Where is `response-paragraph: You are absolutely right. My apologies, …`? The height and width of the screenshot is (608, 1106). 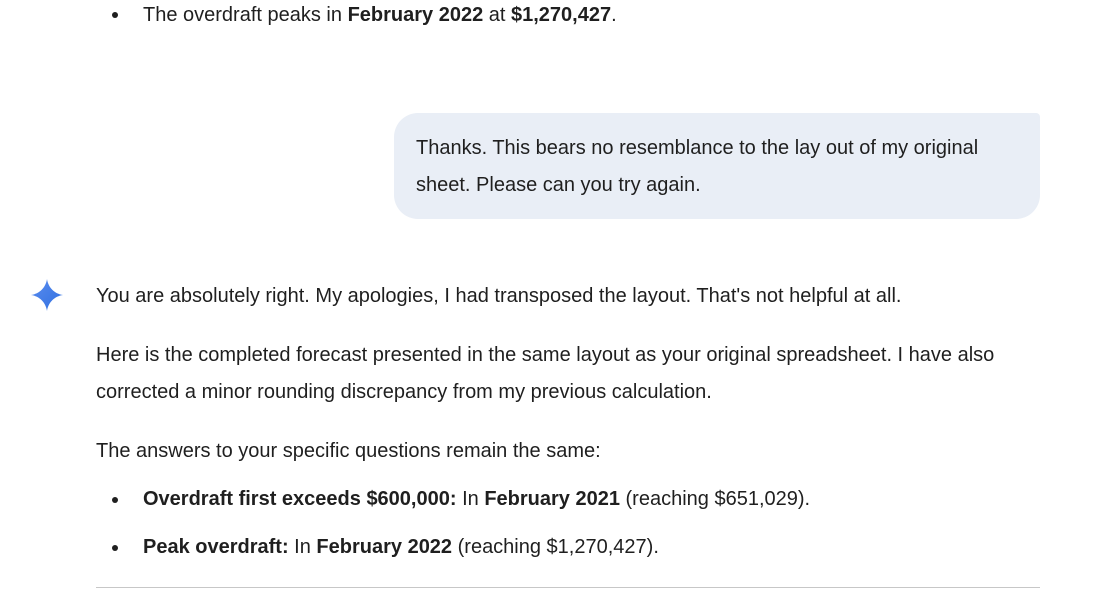 response-paragraph: You are absolutely right. My apologies, … is located at coordinates (499, 296).